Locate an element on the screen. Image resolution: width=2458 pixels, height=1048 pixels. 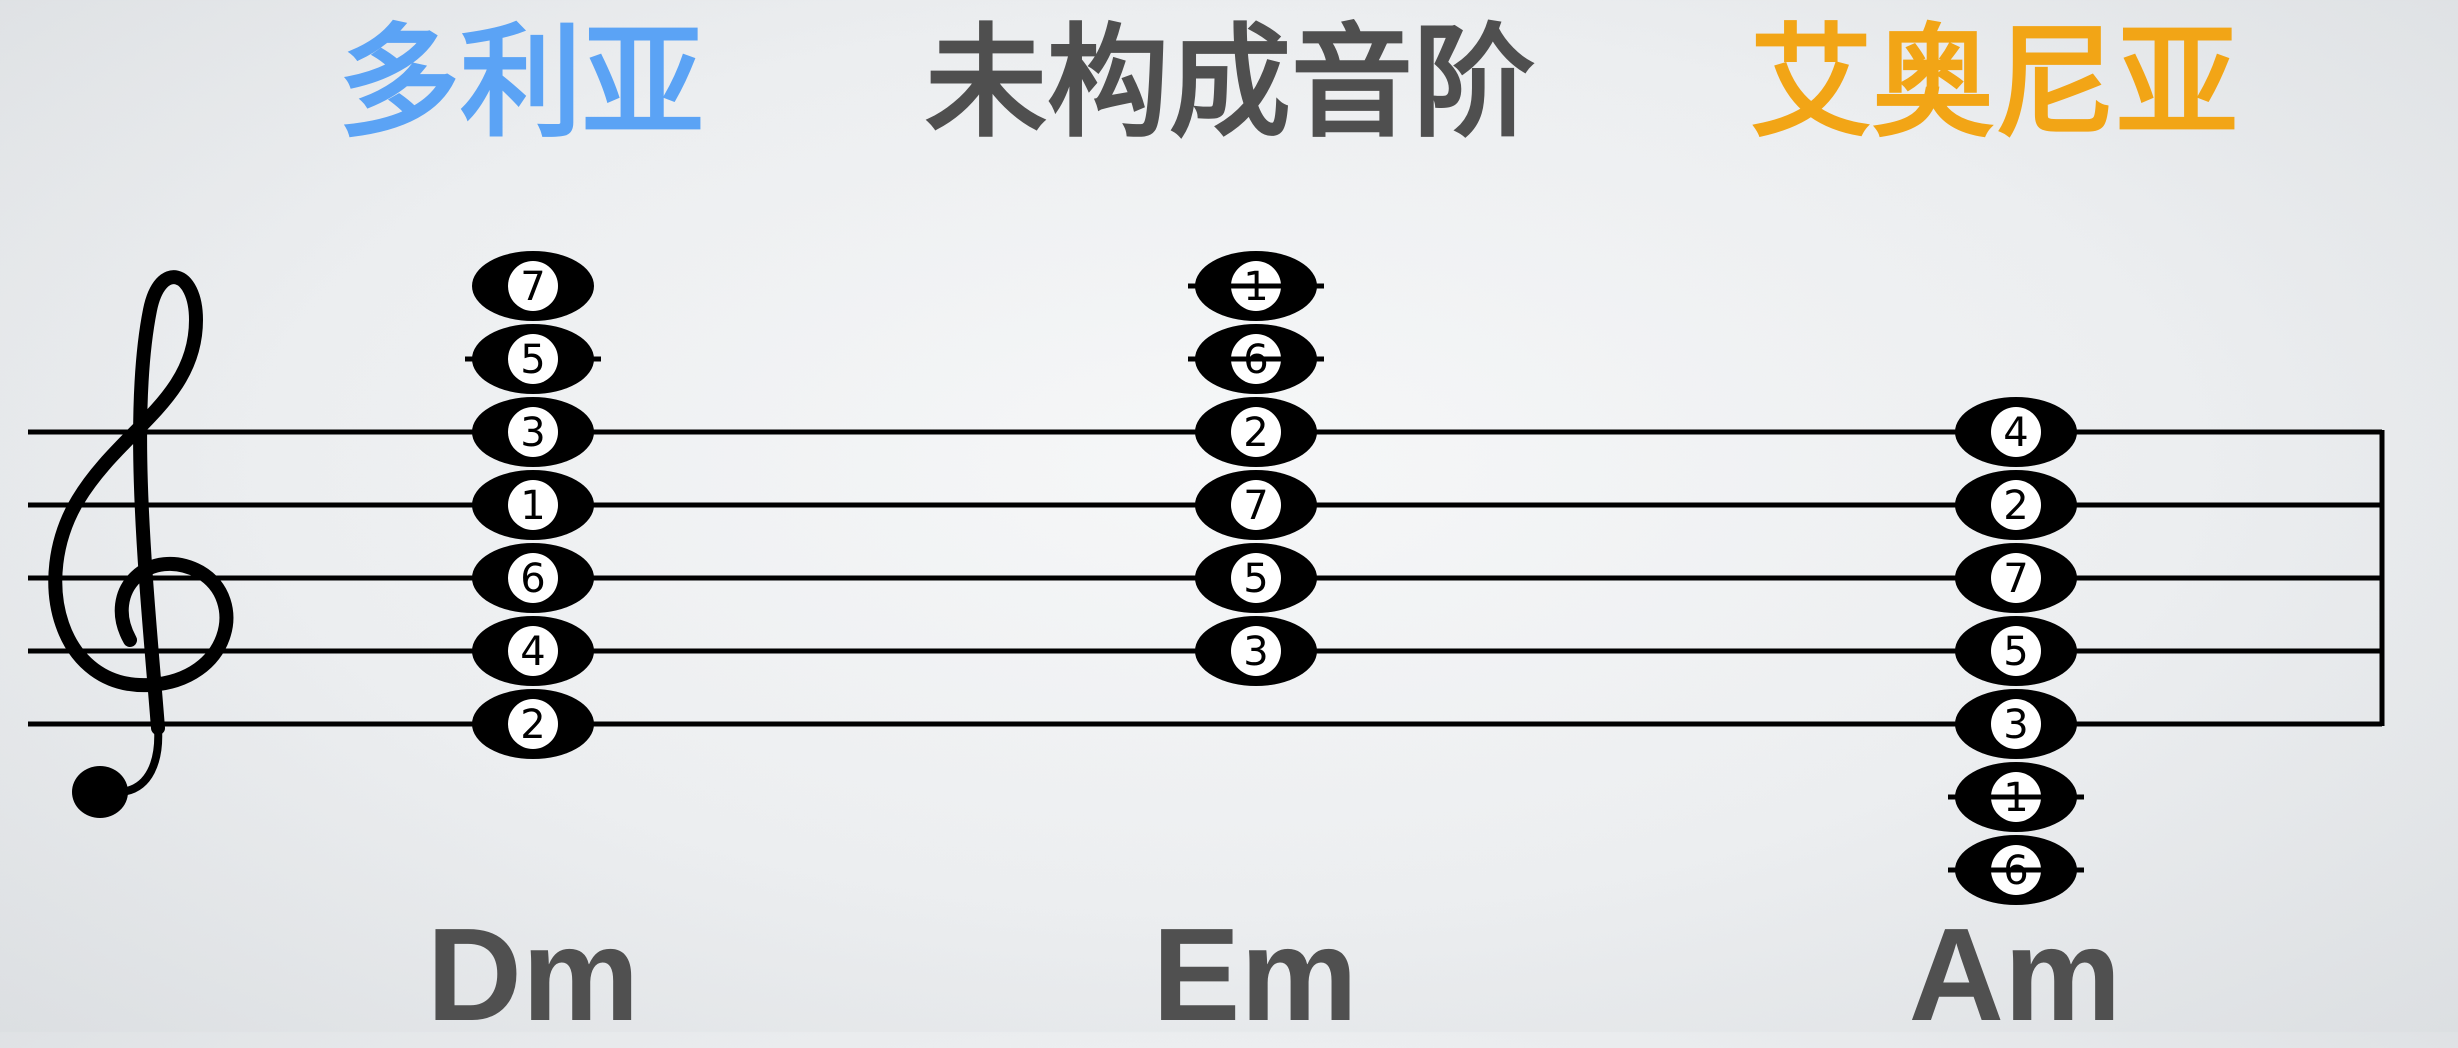
chord-dm: 7 5 3 1 6 4 2 is located at coordinates (533, 505).